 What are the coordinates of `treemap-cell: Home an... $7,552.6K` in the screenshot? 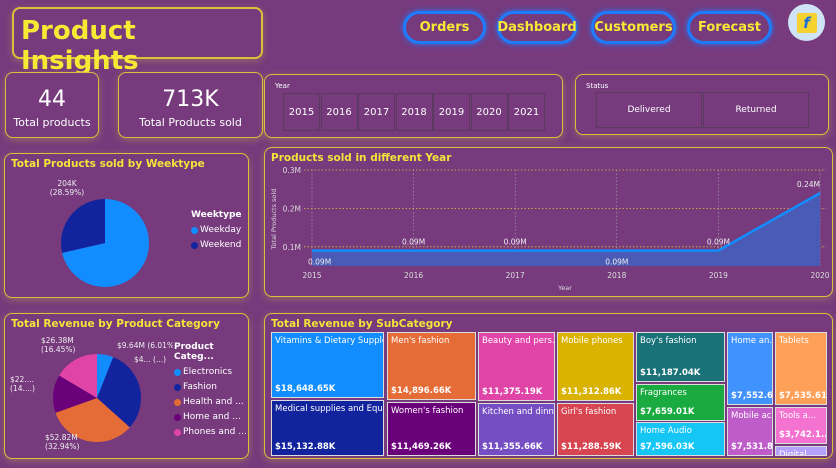 It's located at (750, 368).